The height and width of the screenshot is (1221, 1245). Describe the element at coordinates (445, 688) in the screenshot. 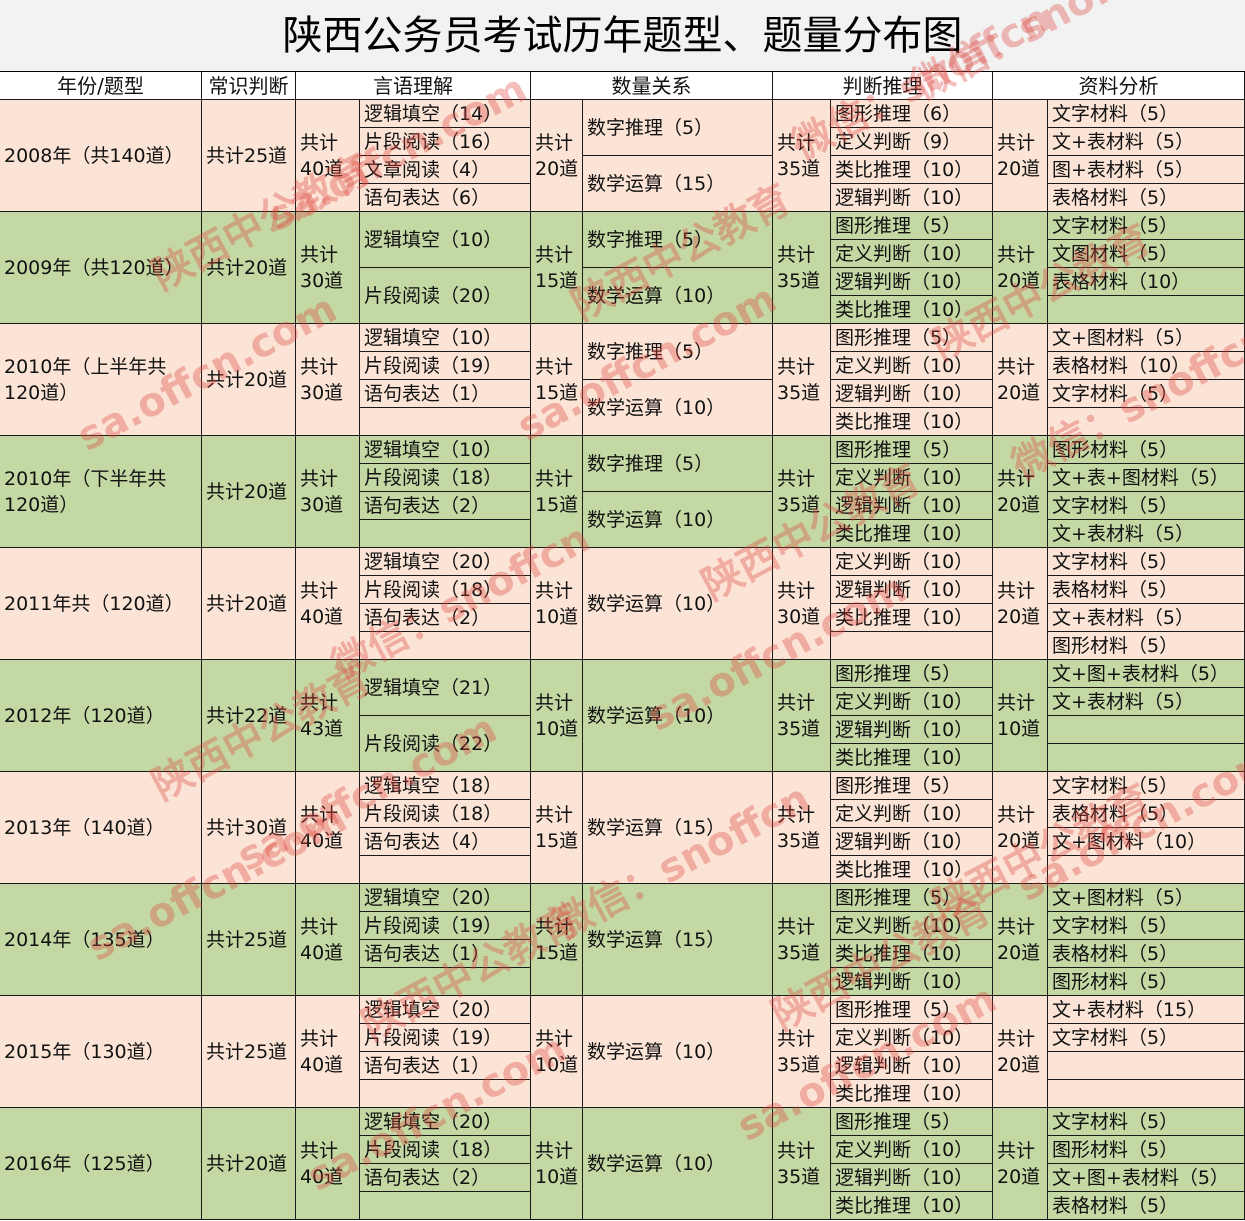

I see `verbal-item: 逻辑填空（21）` at that location.